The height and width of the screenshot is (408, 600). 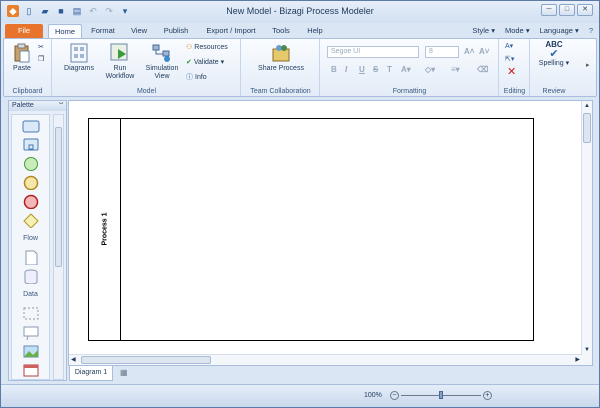 I want to click on spelling-button: ABC ✔ Spelling ▾, so click(x=554, y=54).